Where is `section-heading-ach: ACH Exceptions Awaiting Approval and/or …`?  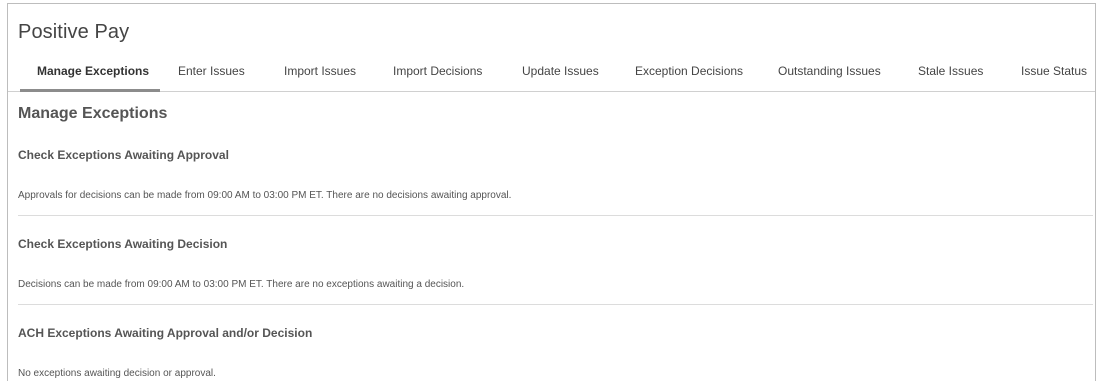
section-heading-ach: ACH Exceptions Awaiting Approval and/or … is located at coordinates (165, 333).